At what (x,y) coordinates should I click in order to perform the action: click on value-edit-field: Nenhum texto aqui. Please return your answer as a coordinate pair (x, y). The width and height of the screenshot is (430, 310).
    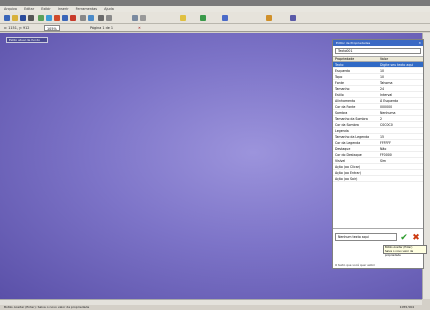
    Looking at the image, I should click on (366, 237).